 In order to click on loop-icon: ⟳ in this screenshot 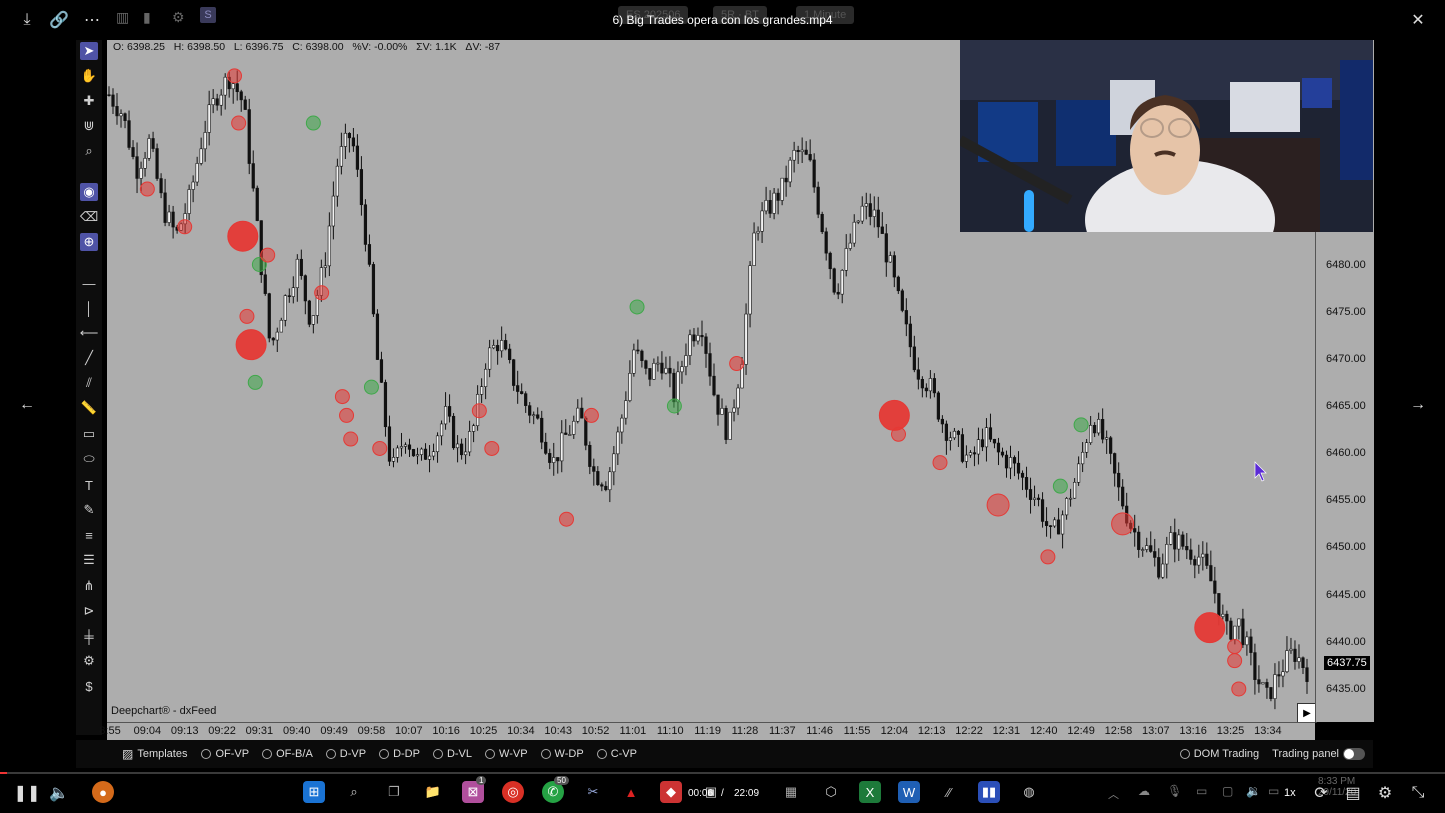, I will do `click(1321, 793)`.